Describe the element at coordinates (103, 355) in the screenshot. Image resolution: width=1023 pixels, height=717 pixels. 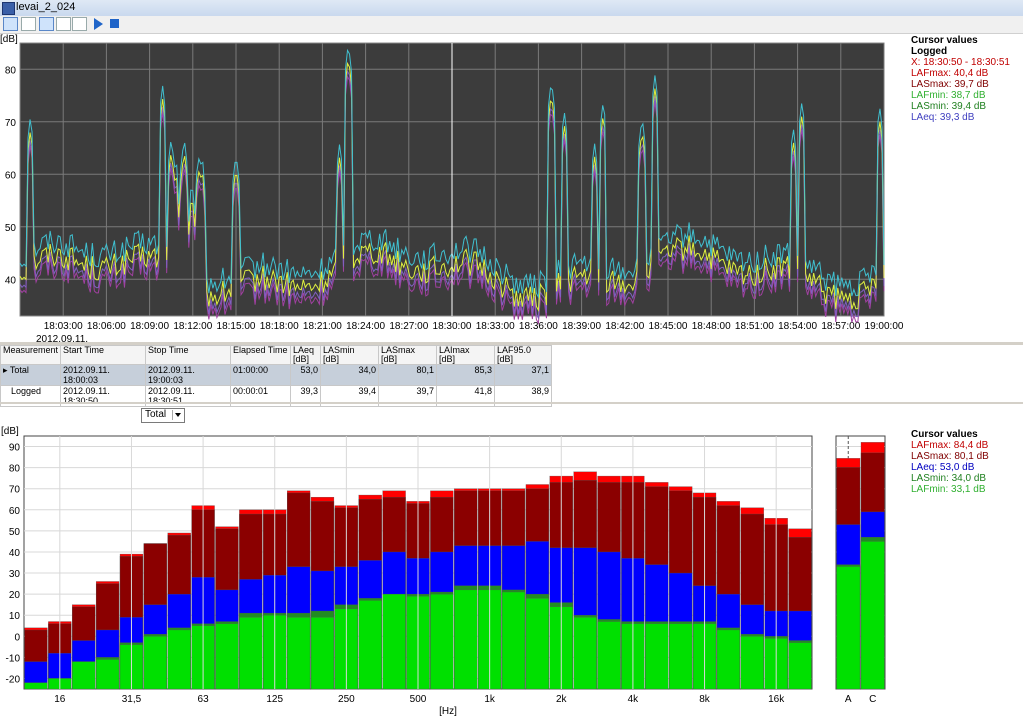
I see `table-header: Start Time` at that location.